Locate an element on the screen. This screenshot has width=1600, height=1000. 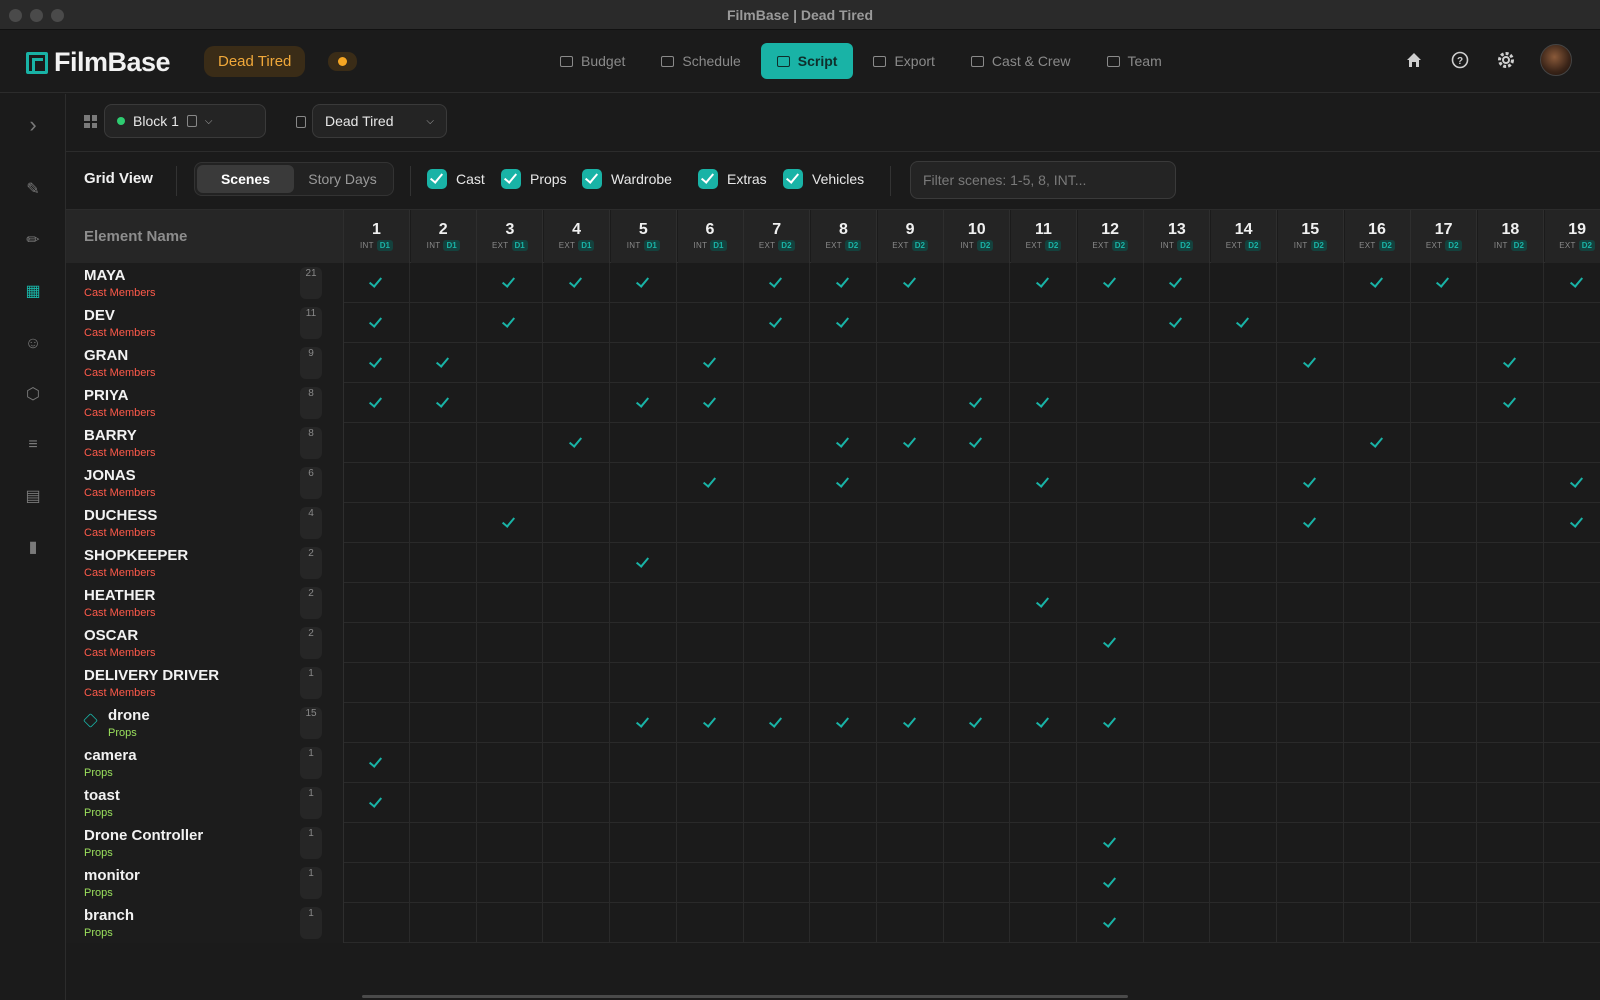
block-dropdown: Block 1 ⌵ is located at coordinates (185, 121).